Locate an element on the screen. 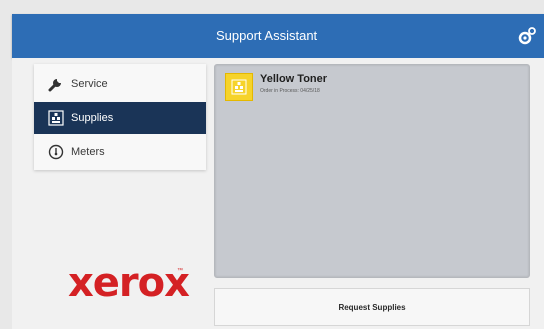  request-supplies-button: Request Supplies is located at coordinates (372, 307).